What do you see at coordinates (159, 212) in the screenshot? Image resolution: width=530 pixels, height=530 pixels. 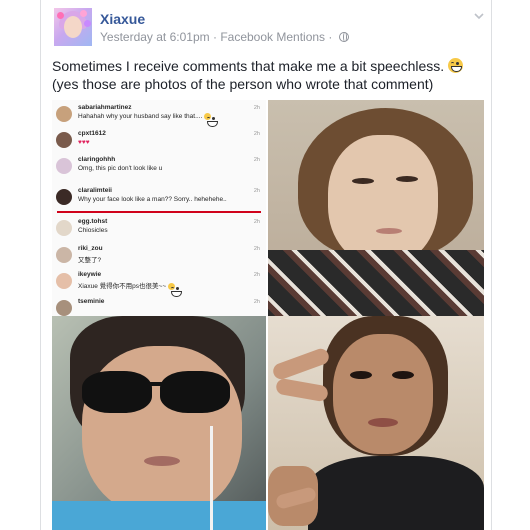 I see `red-underline` at bounding box center [159, 212].